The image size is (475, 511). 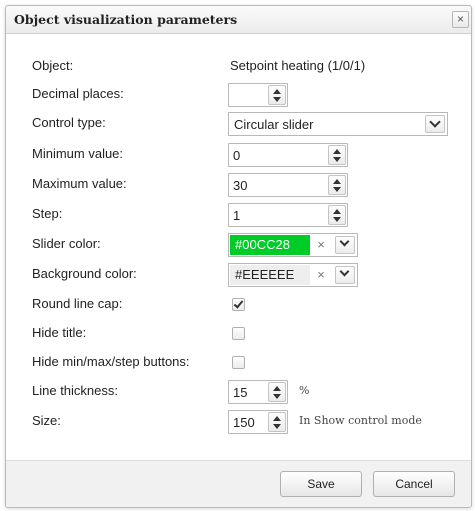 I want to click on line-thickness-label: Line thickness:, so click(x=75, y=390).